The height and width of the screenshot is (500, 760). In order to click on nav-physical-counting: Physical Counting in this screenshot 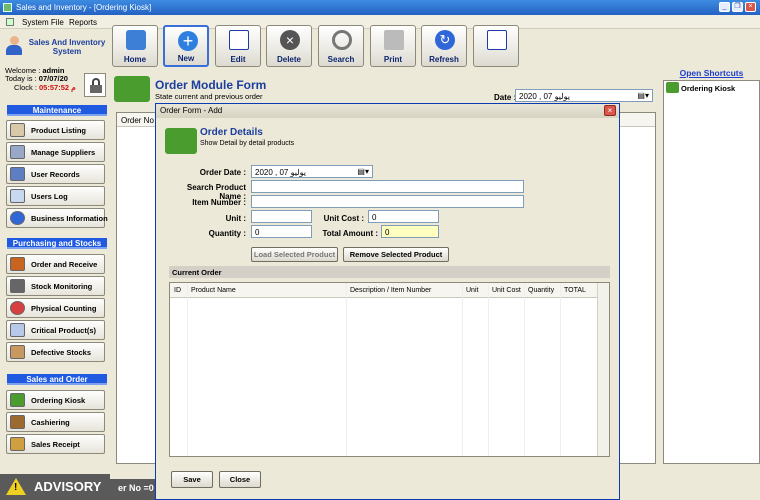, I will do `click(55, 308)`.